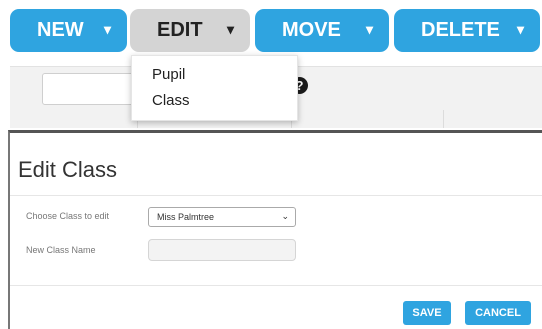  Describe the element at coordinates (222, 217) in the screenshot. I see `class-select: Miss Palmtree ⌄` at that location.